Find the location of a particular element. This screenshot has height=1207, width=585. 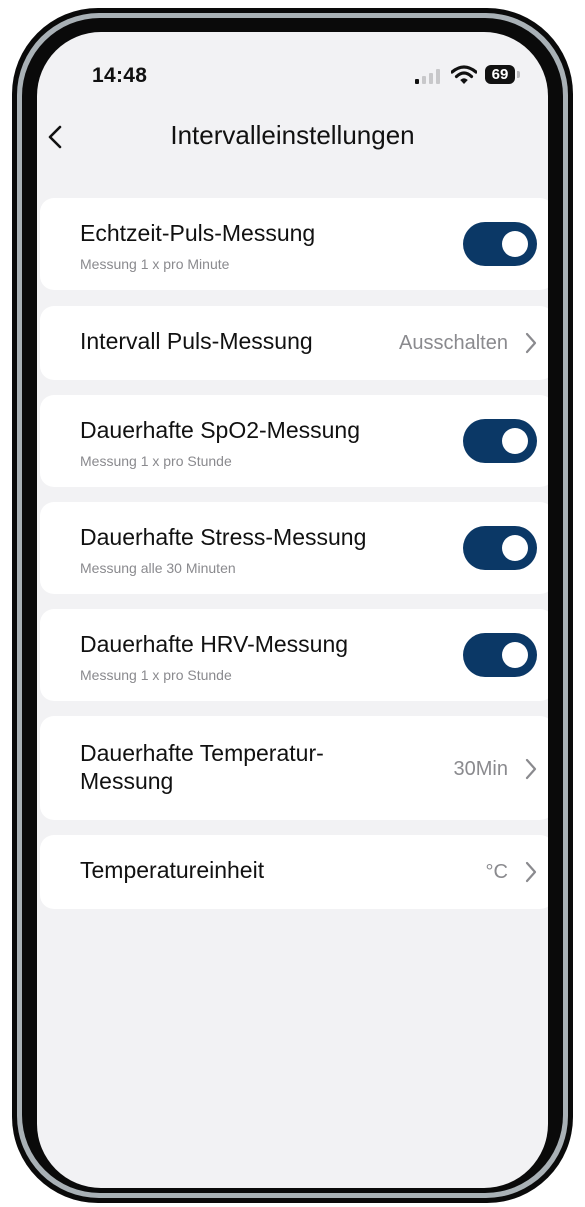

interval-pulse-value: Ausschalten is located at coordinates (453, 343).